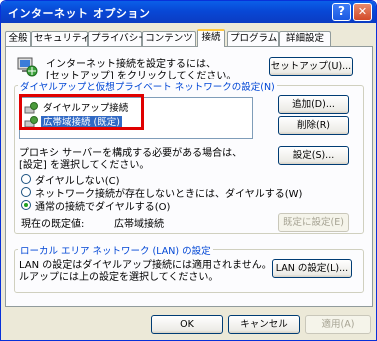 This screenshot has width=377, height=341. What do you see at coordinates (305, 38) in the screenshot?
I see `tab-advanced: 詳細設定` at bounding box center [305, 38].